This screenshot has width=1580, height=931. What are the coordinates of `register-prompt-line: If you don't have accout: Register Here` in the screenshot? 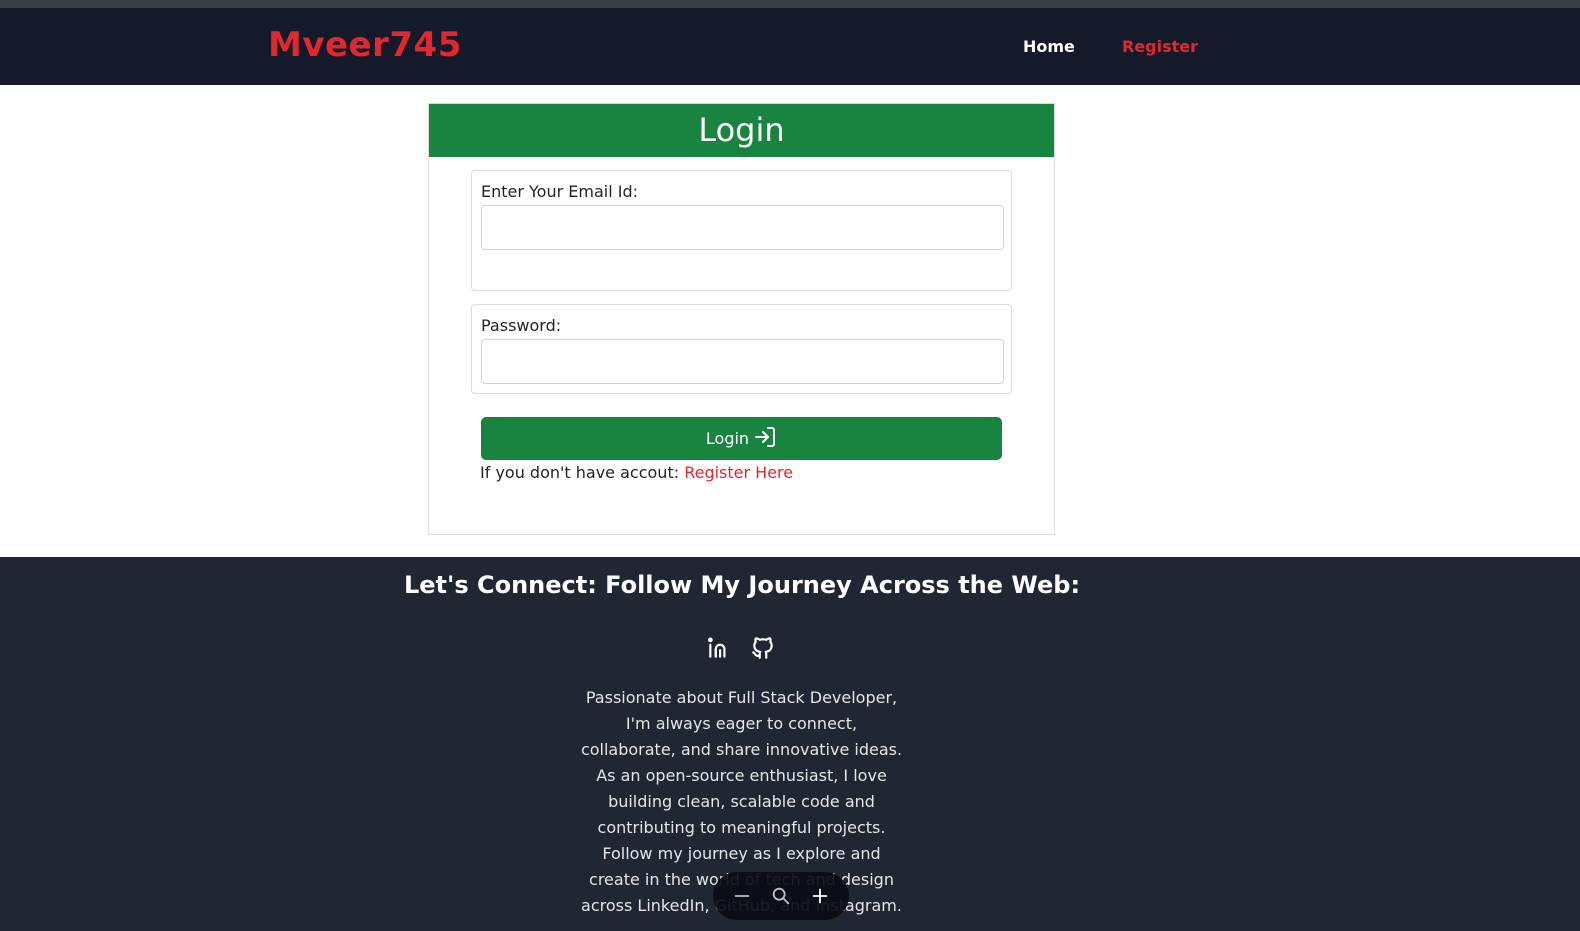 It's located at (636, 472).